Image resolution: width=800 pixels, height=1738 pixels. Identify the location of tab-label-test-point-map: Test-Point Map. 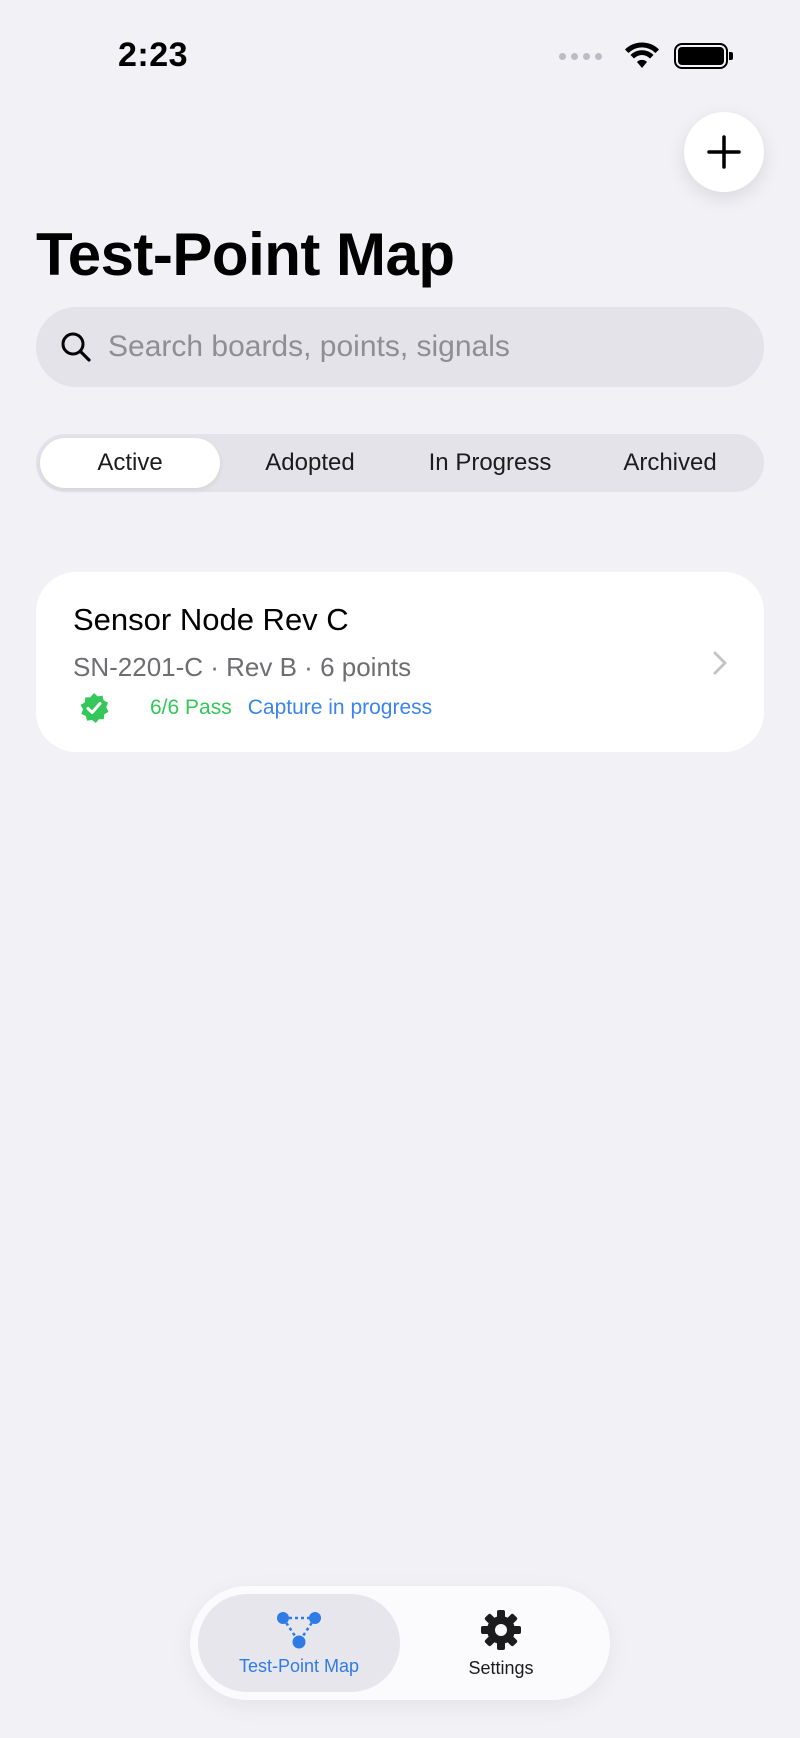
(299, 1665).